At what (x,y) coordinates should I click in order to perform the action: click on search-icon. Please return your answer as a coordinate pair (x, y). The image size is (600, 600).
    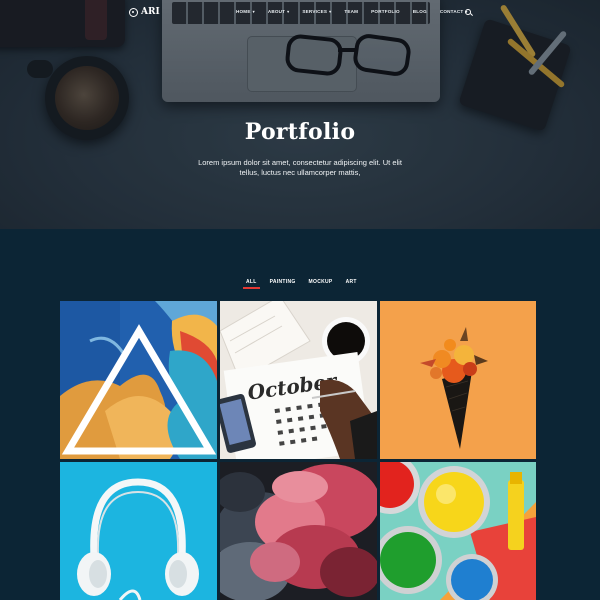
    Looking at the image, I should click on (468, 12).